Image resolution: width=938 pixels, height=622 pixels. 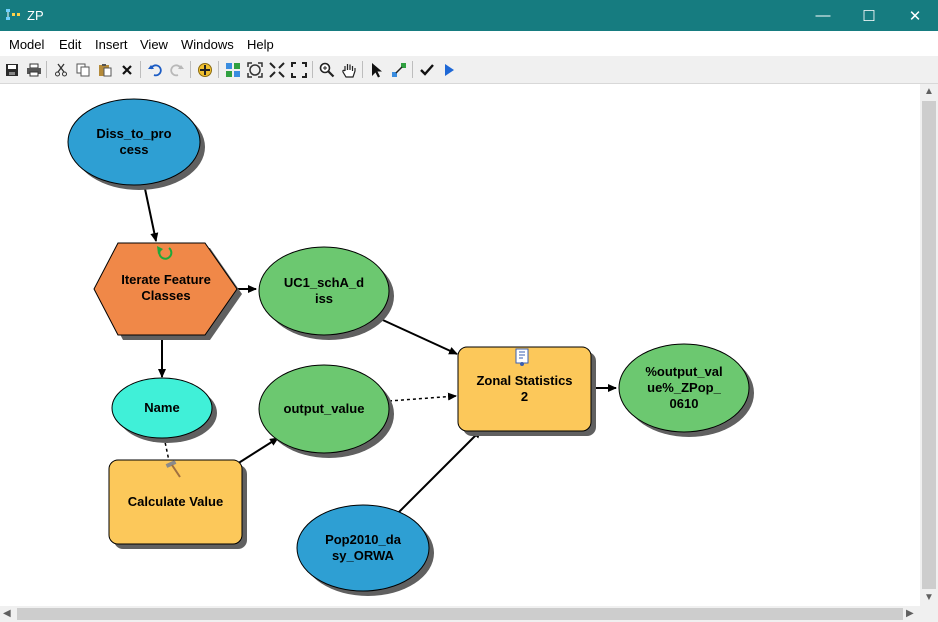 I want to click on validate-button, so click(x=427, y=69).